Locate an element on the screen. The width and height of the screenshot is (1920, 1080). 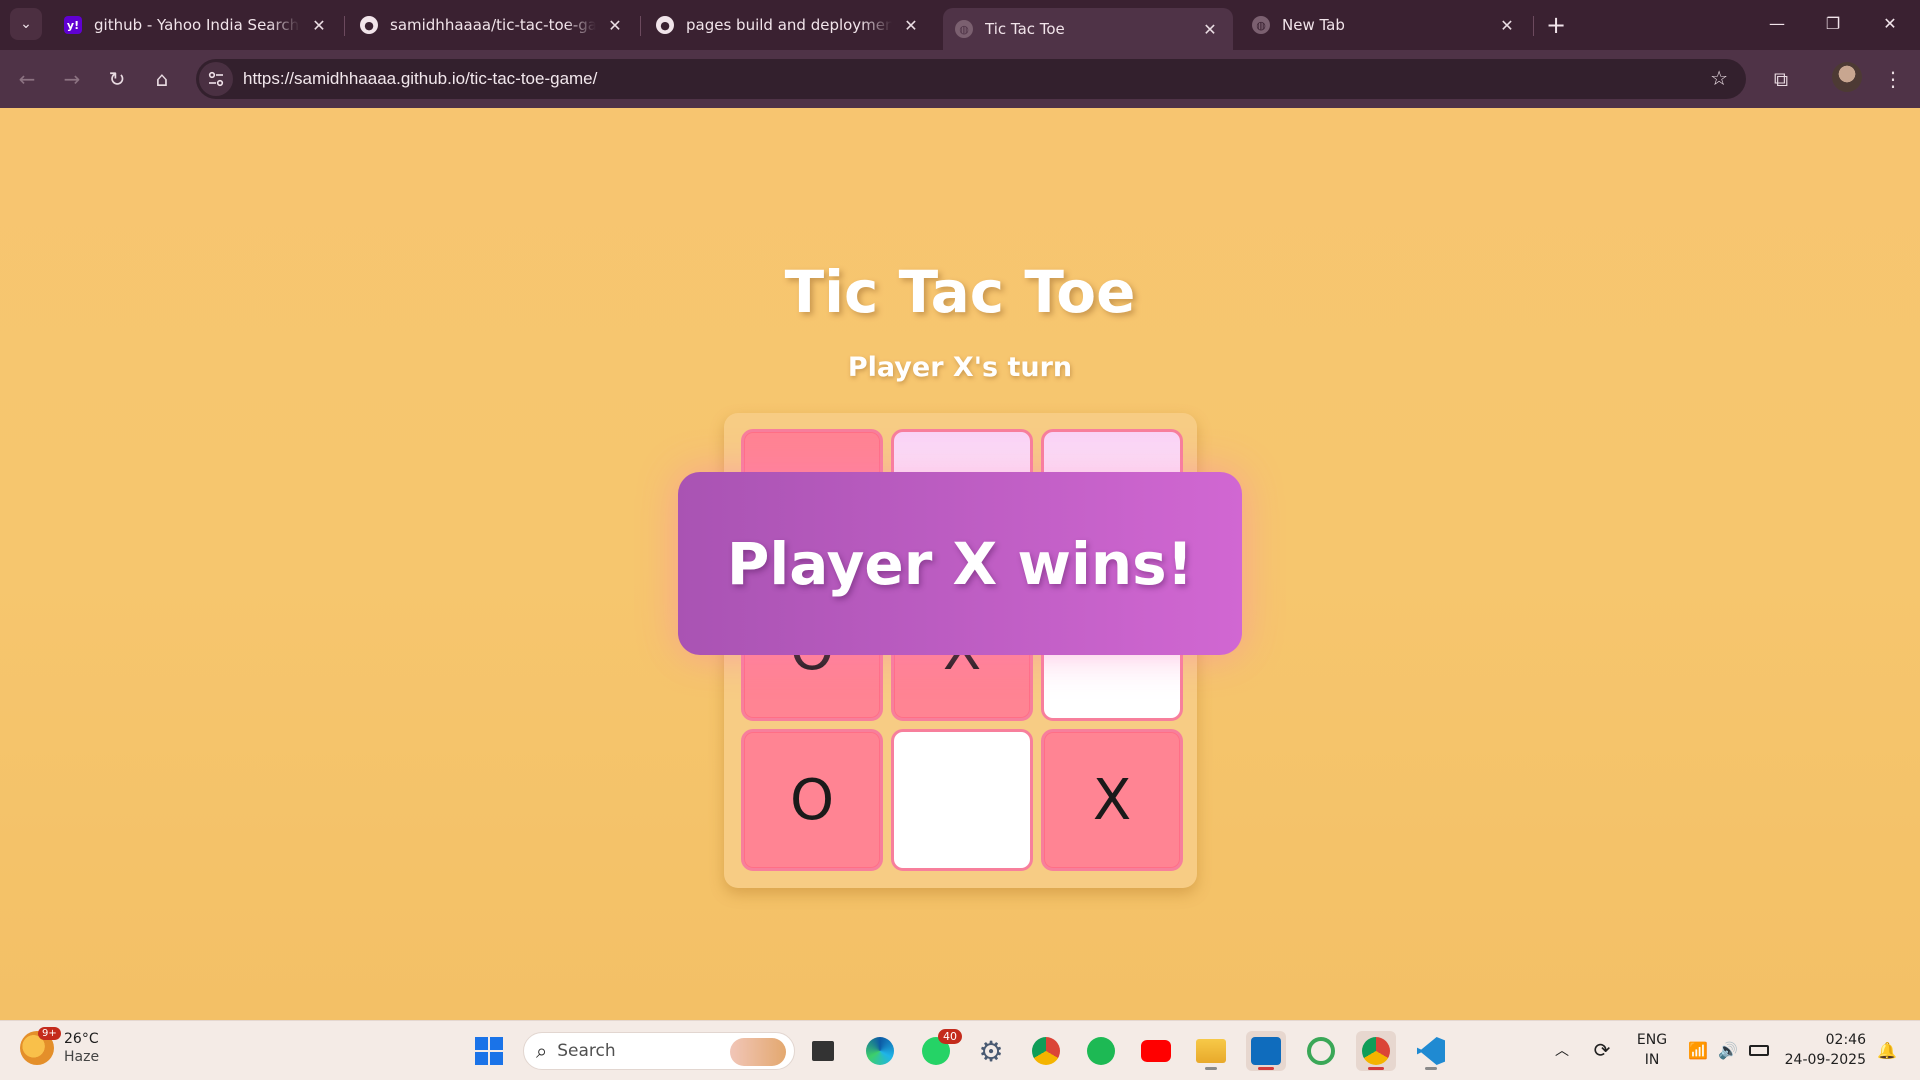
tab-title: samidhhaaaa/tic-tac-toe-game is located at coordinates (493, 25).